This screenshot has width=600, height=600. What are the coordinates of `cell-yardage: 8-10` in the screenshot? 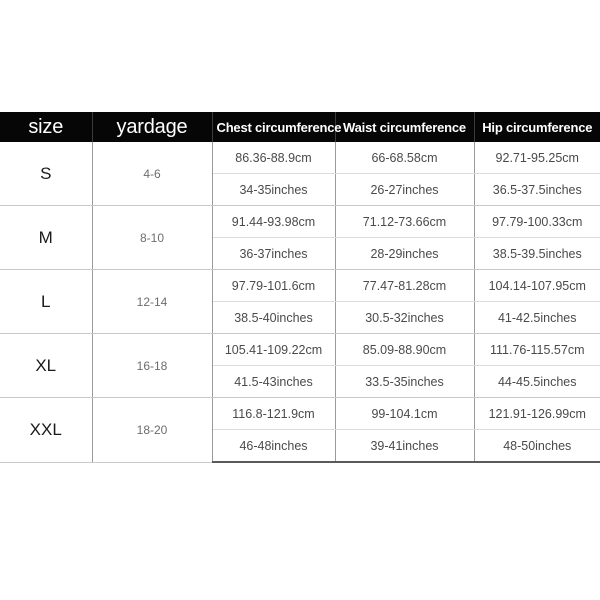 It's located at (152, 237).